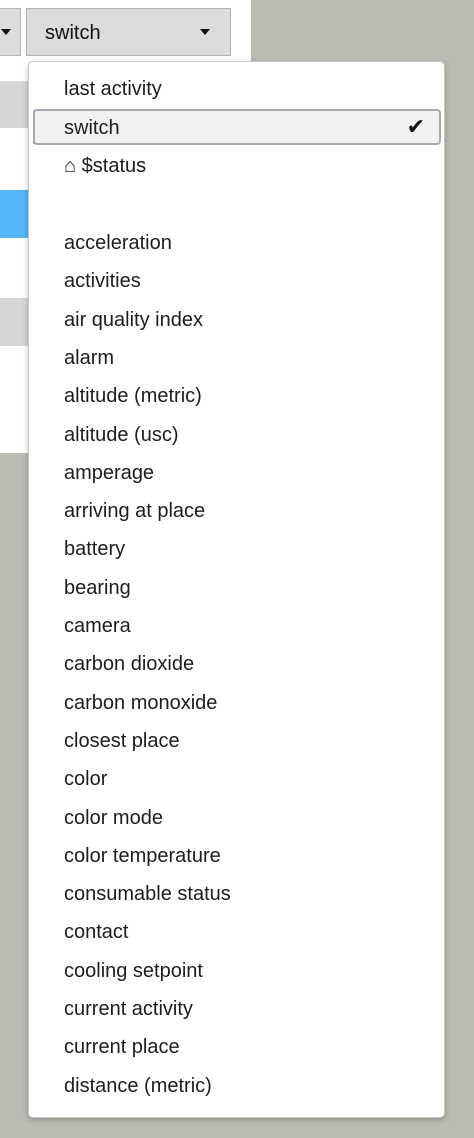 Image resolution: width=474 pixels, height=1138 pixels. I want to click on menu-item-attribute: activities, so click(236, 281).